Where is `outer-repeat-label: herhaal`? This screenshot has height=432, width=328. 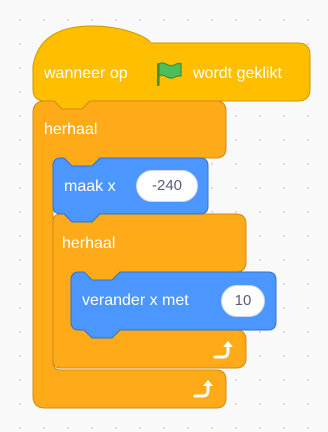 outer-repeat-label: herhaal is located at coordinates (71, 129).